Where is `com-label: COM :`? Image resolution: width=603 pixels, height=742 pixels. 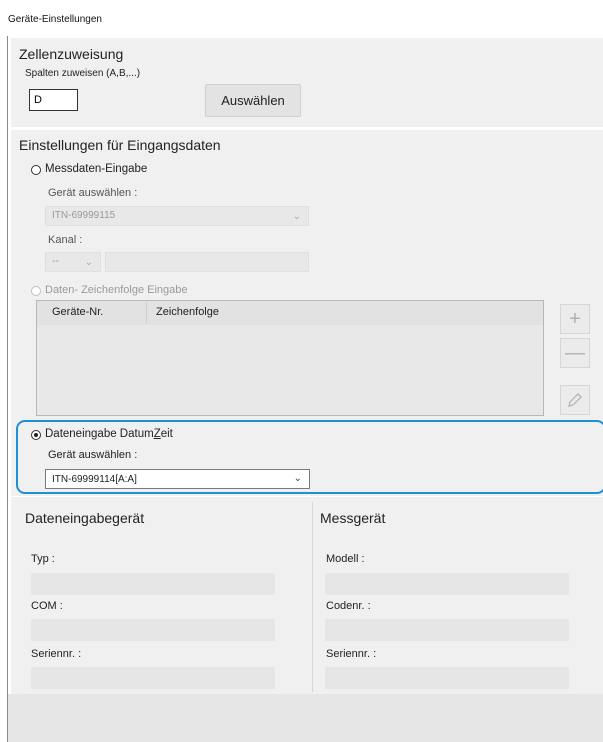
com-label: COM : is located at coordinates (47, 606).